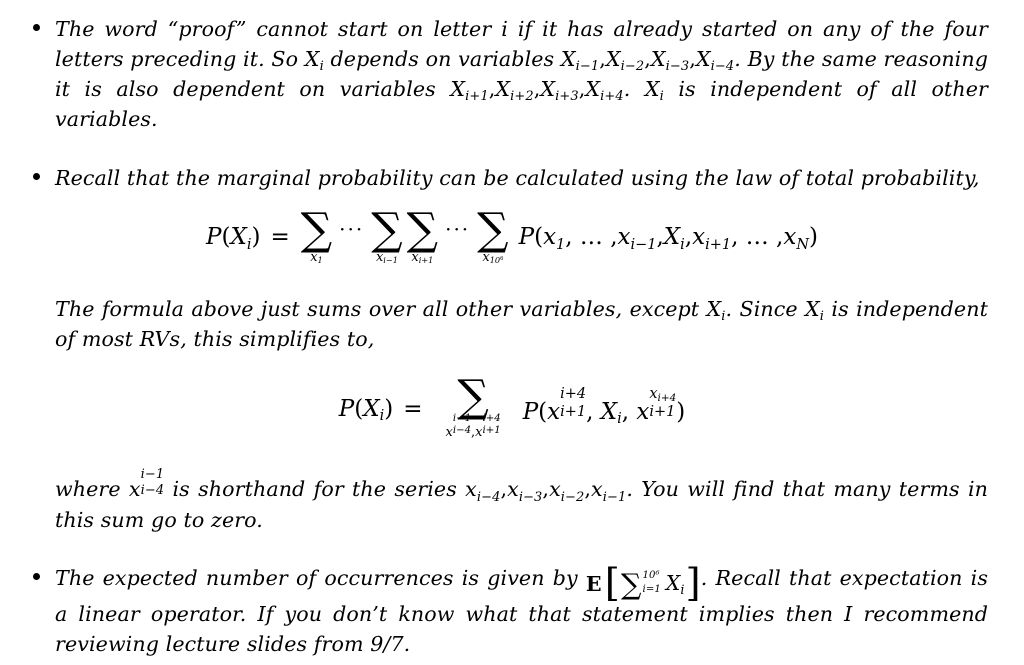 This screenshot has width=1024, height=665. I want to click on sum-upper-limit: 10⁶, so click(651, 576).